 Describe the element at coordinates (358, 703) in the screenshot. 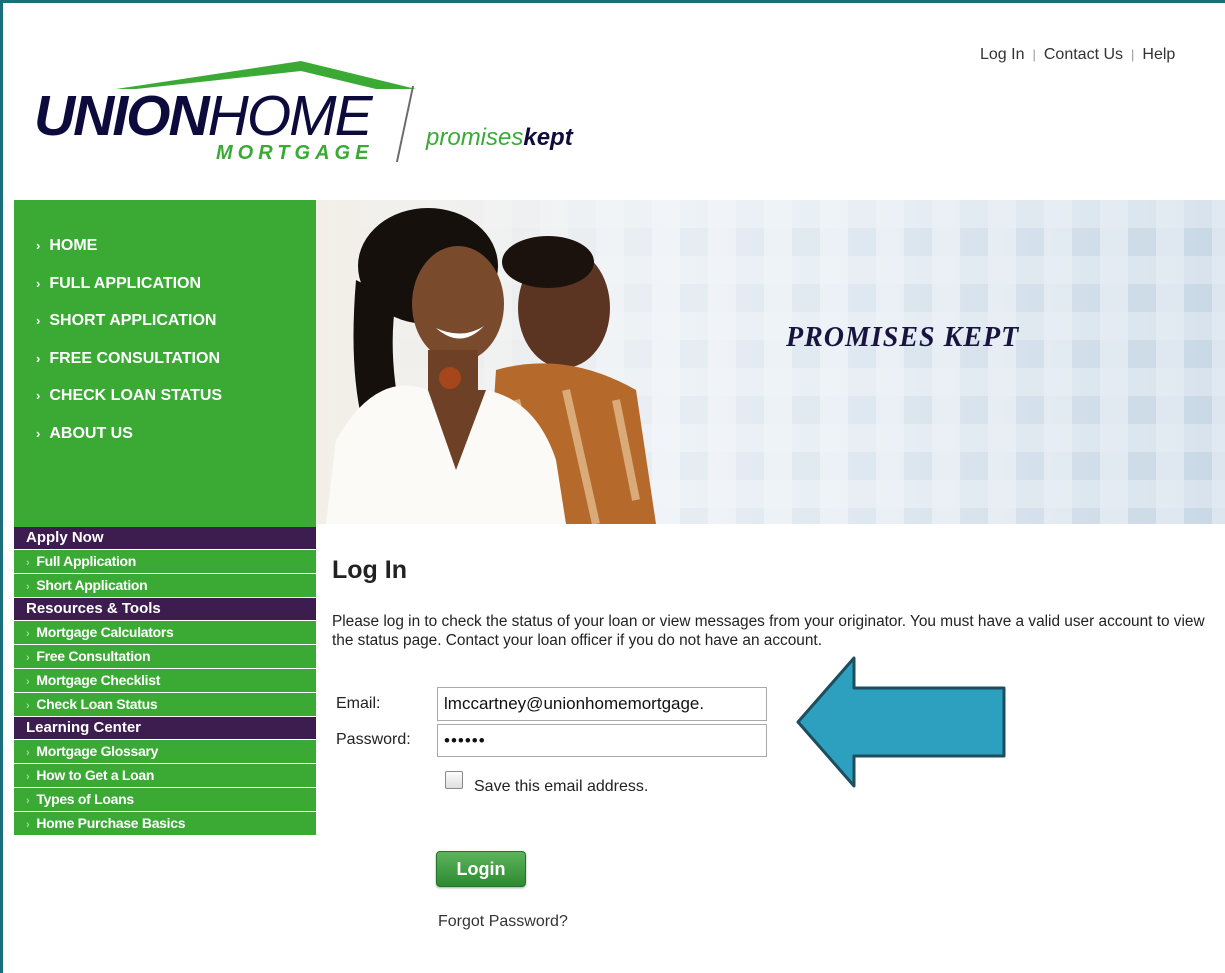

I see `email-label: Email:` at that location.